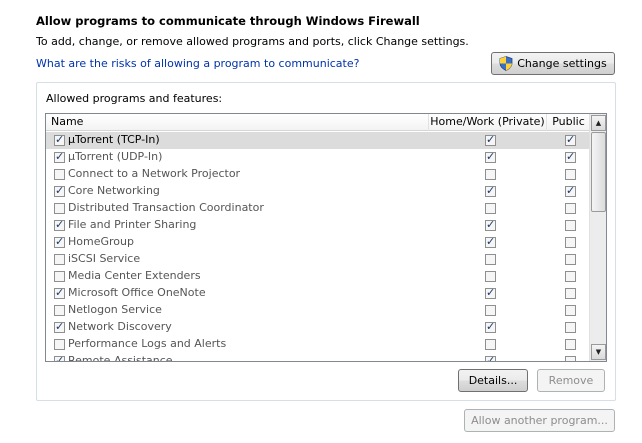 The width and height of the screenshot is (642, 443). Describe the element at coordinates (598, 352) in the screenshot. I see `scroll-down-arrow-icon: ▼` at that location.